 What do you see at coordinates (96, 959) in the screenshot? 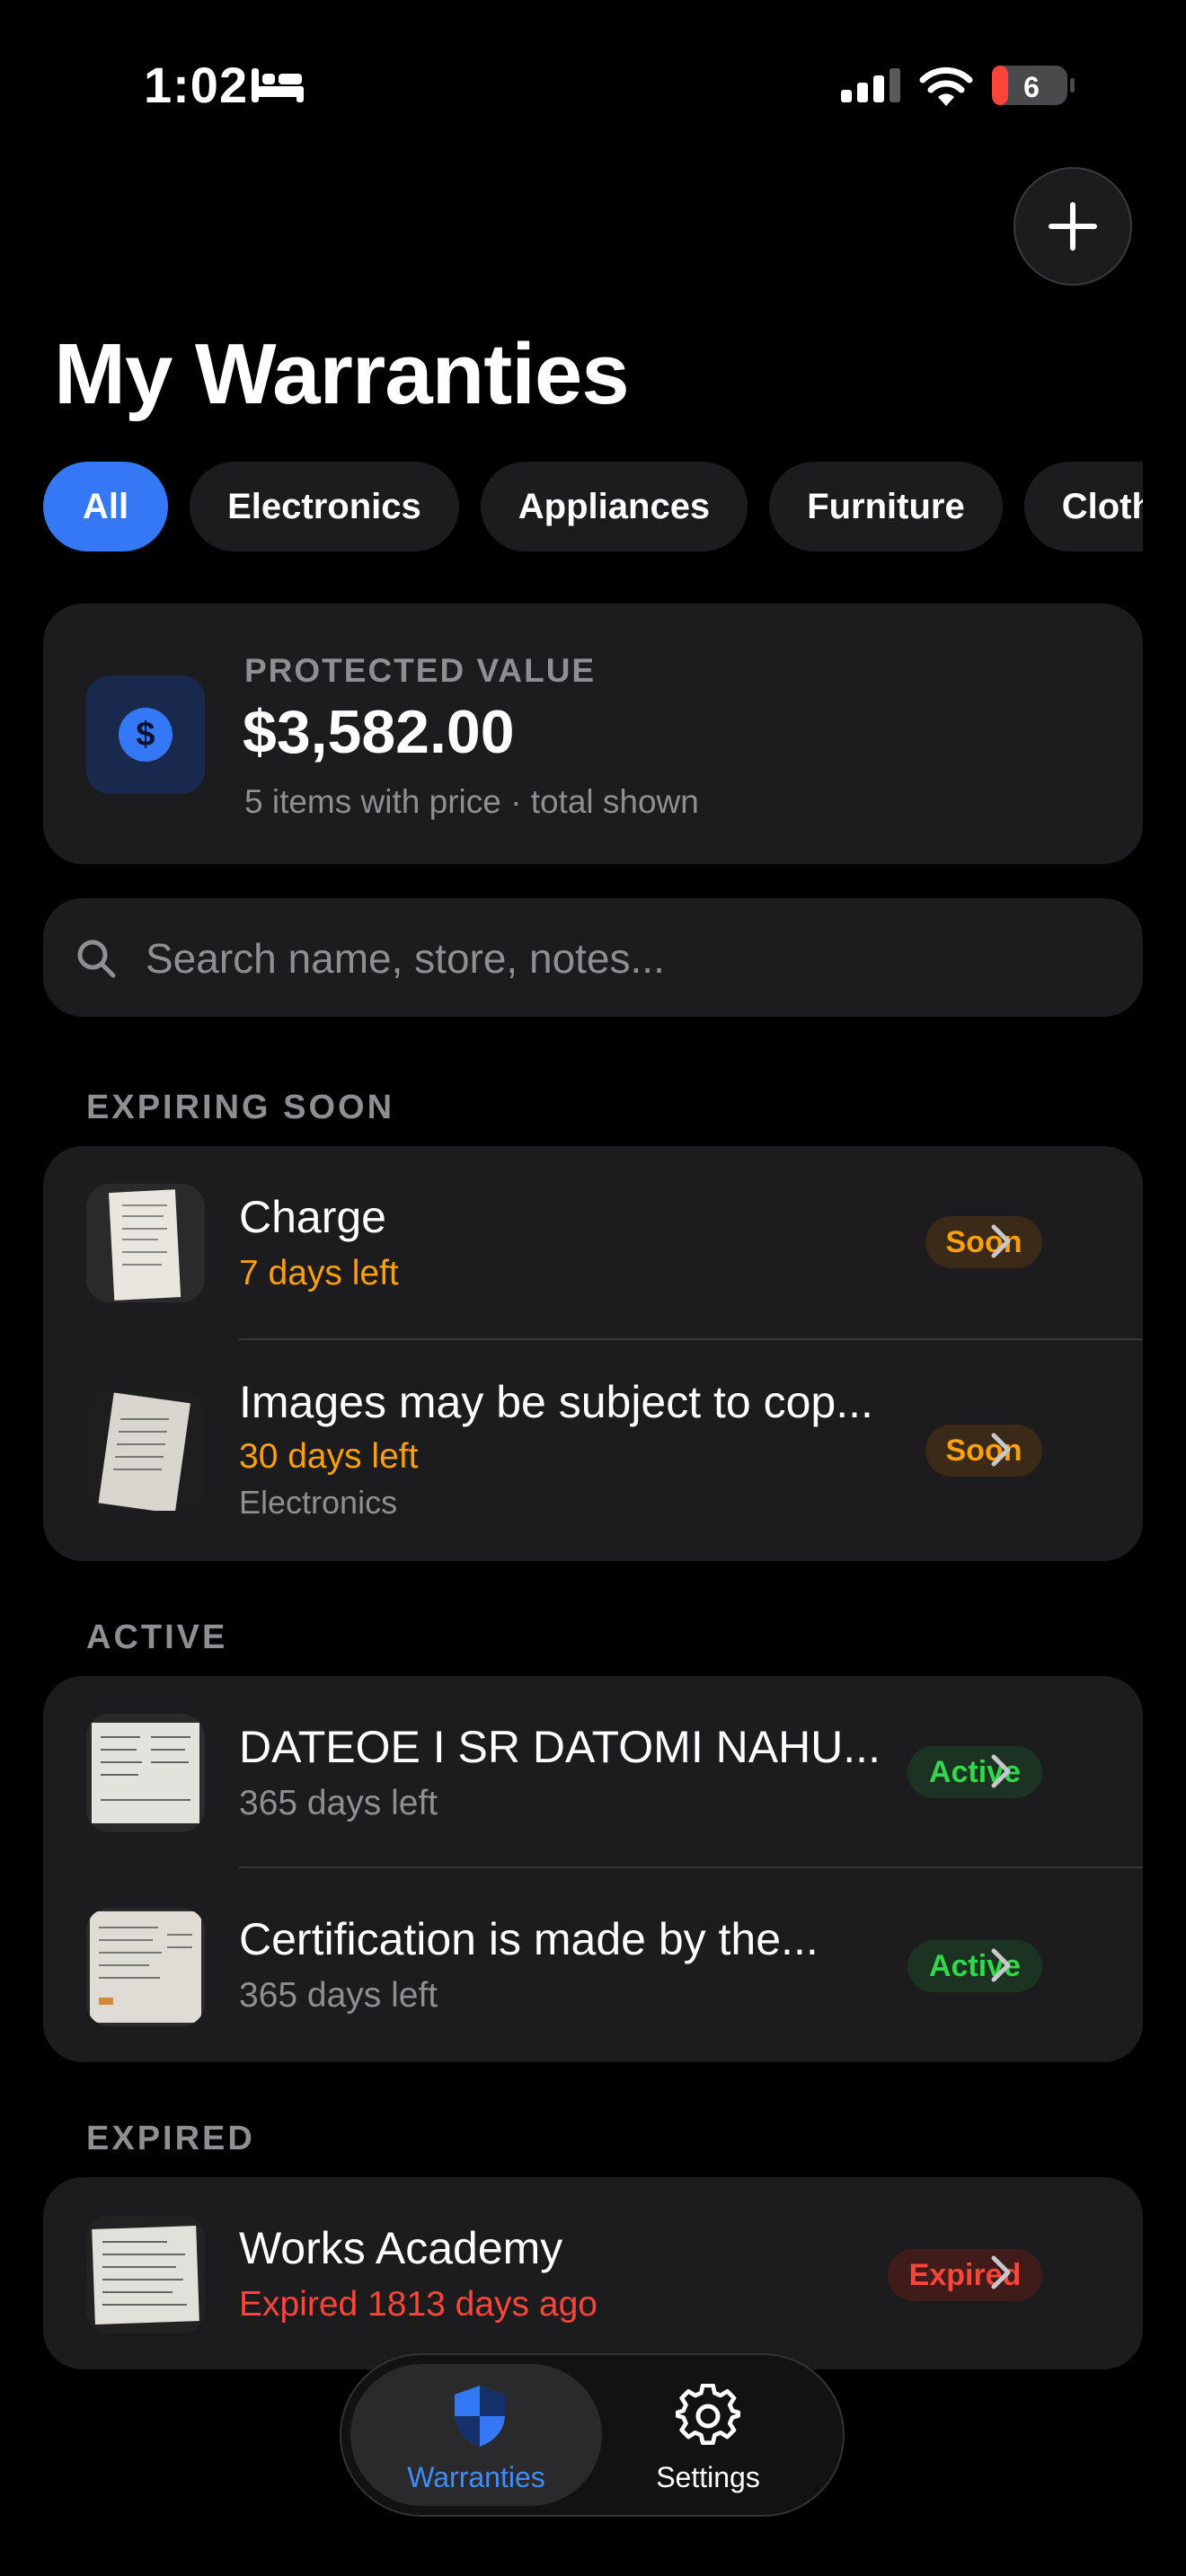
I see `search-icon` at bounding box center [96, 959].